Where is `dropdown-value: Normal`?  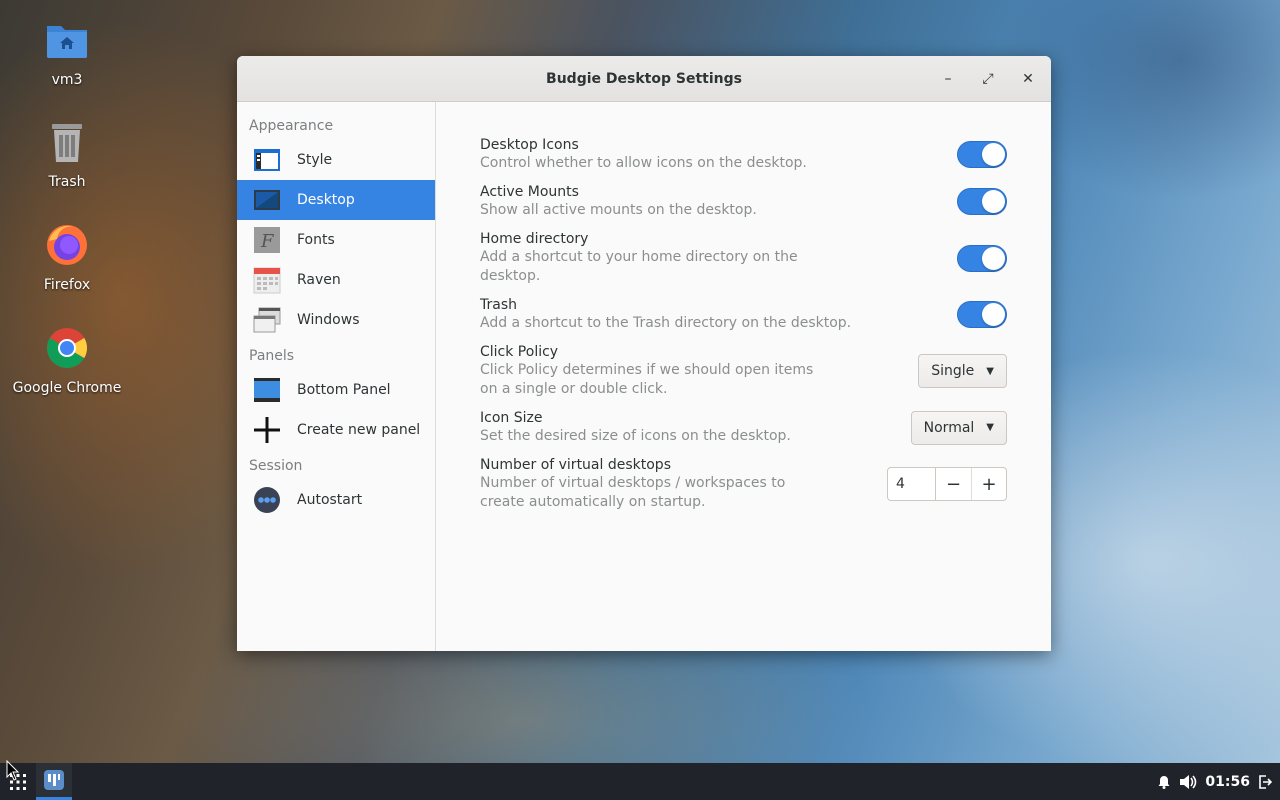
dropdown-value: Normal is located at coordinates (949, 427).